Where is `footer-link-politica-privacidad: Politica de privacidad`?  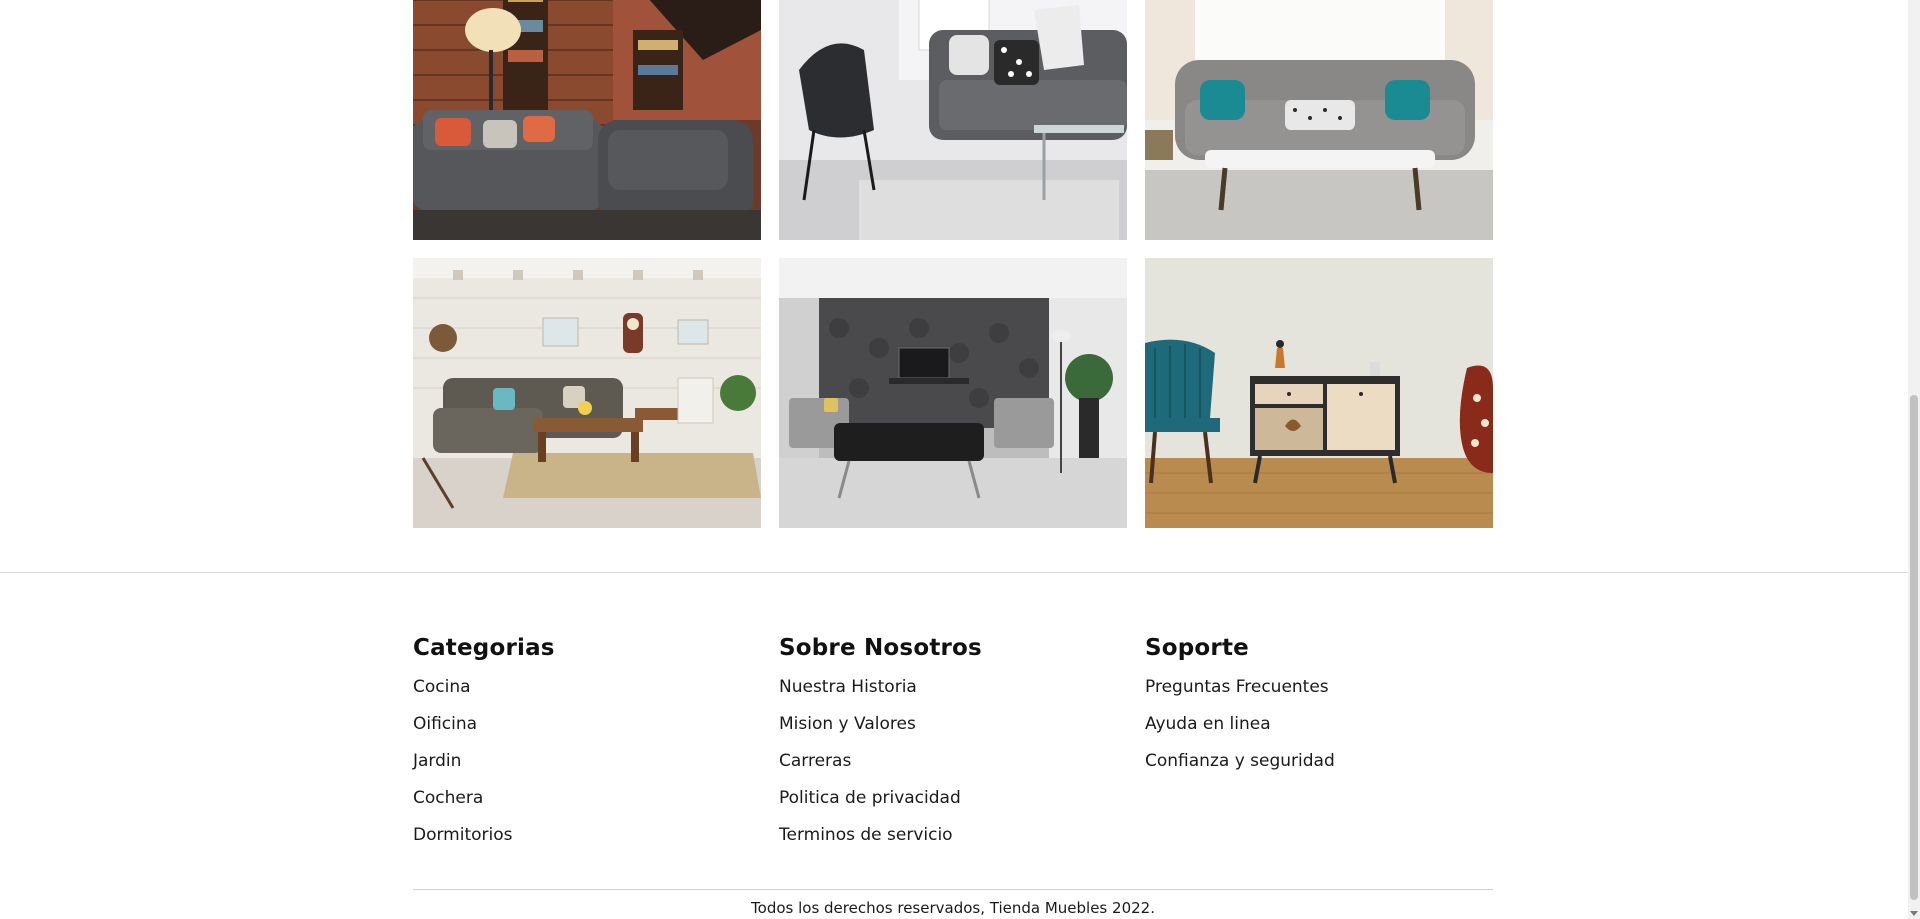 footer-link-politica-privacidad: Politica de privacidad is located at coordinates (870, 798).